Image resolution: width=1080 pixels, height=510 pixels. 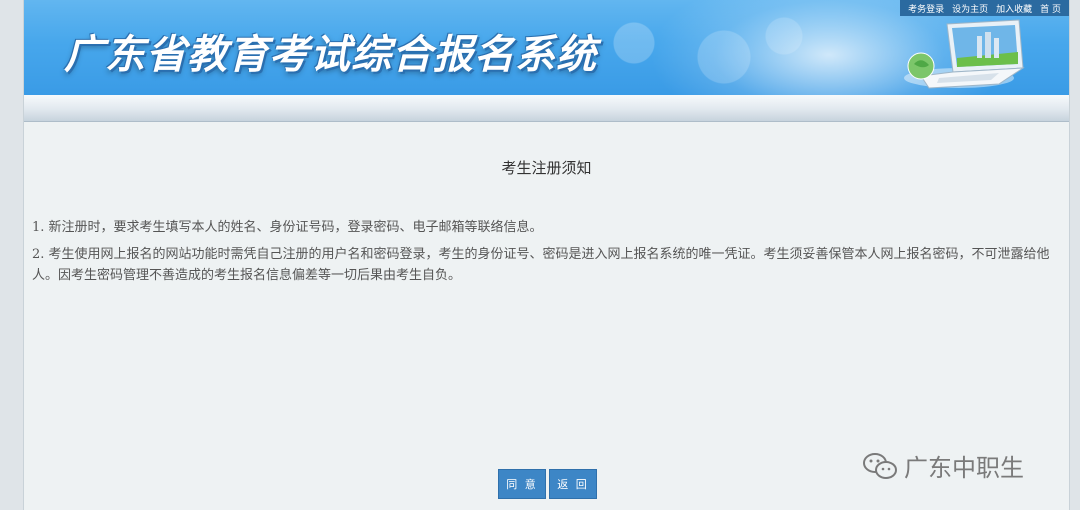 I want to click on site-title: 广东省教育考试综合报名系统, so click(x=330, y=54).